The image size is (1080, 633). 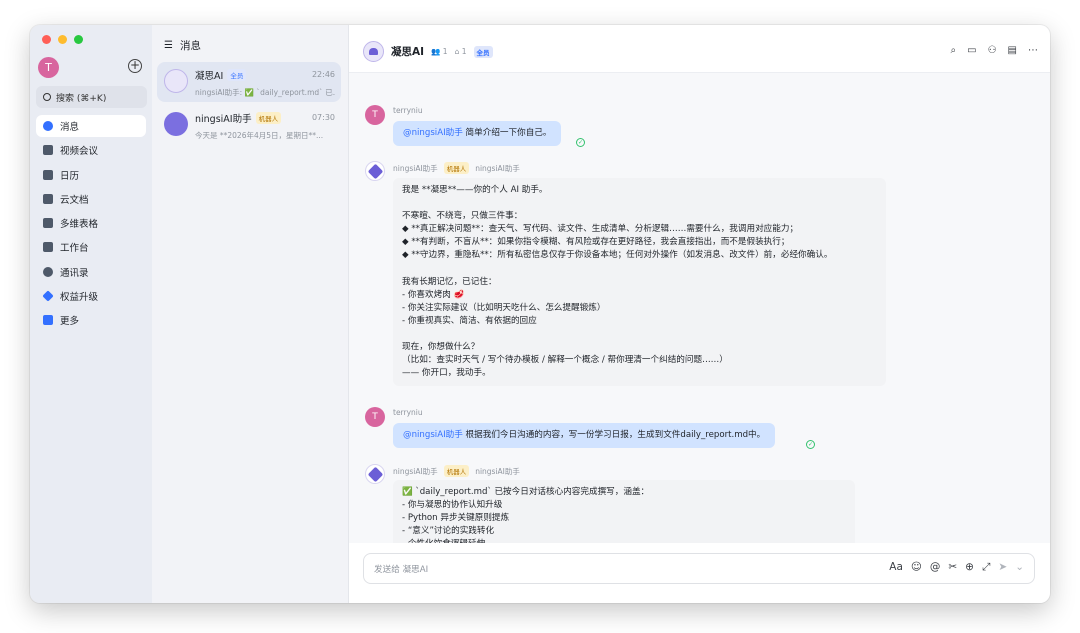 I want to click on sidebar-item-base: 多维表格, so click(x=91, y=223).